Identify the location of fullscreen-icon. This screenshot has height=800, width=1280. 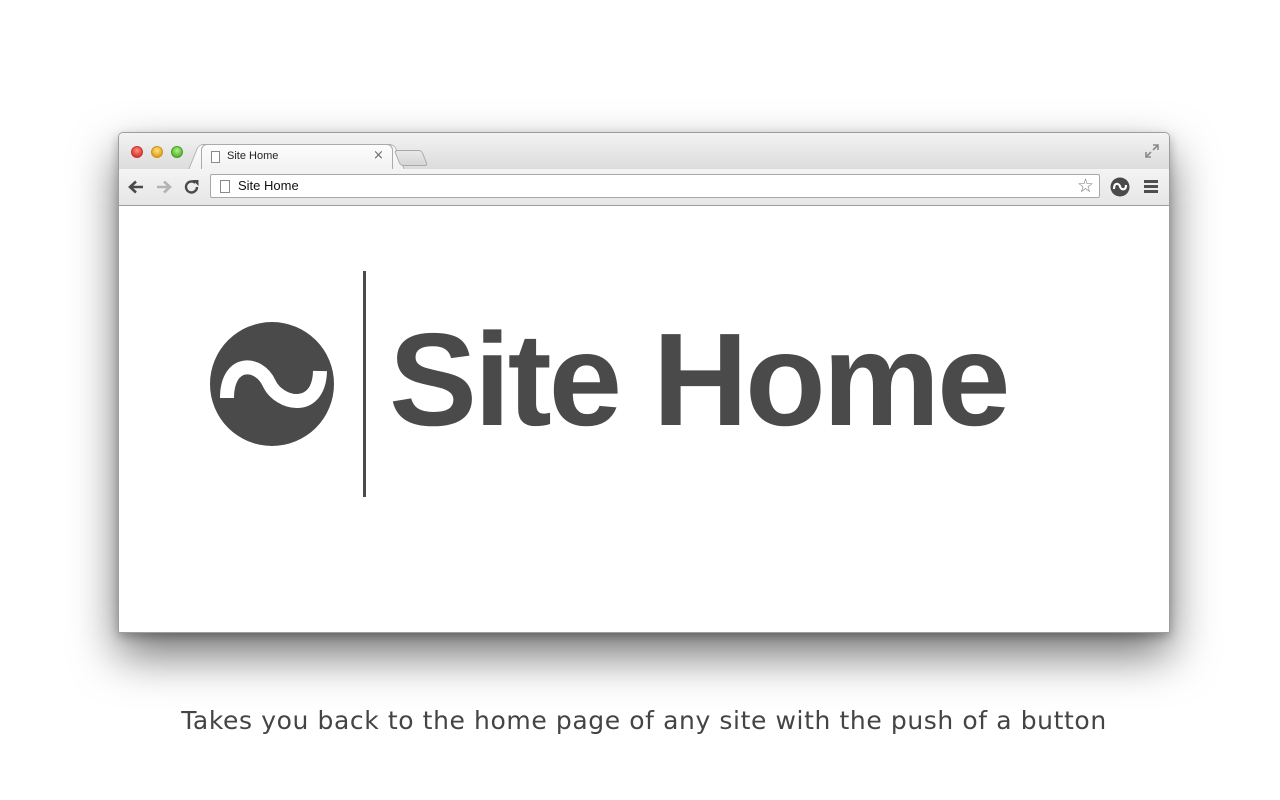
(1152, 151).